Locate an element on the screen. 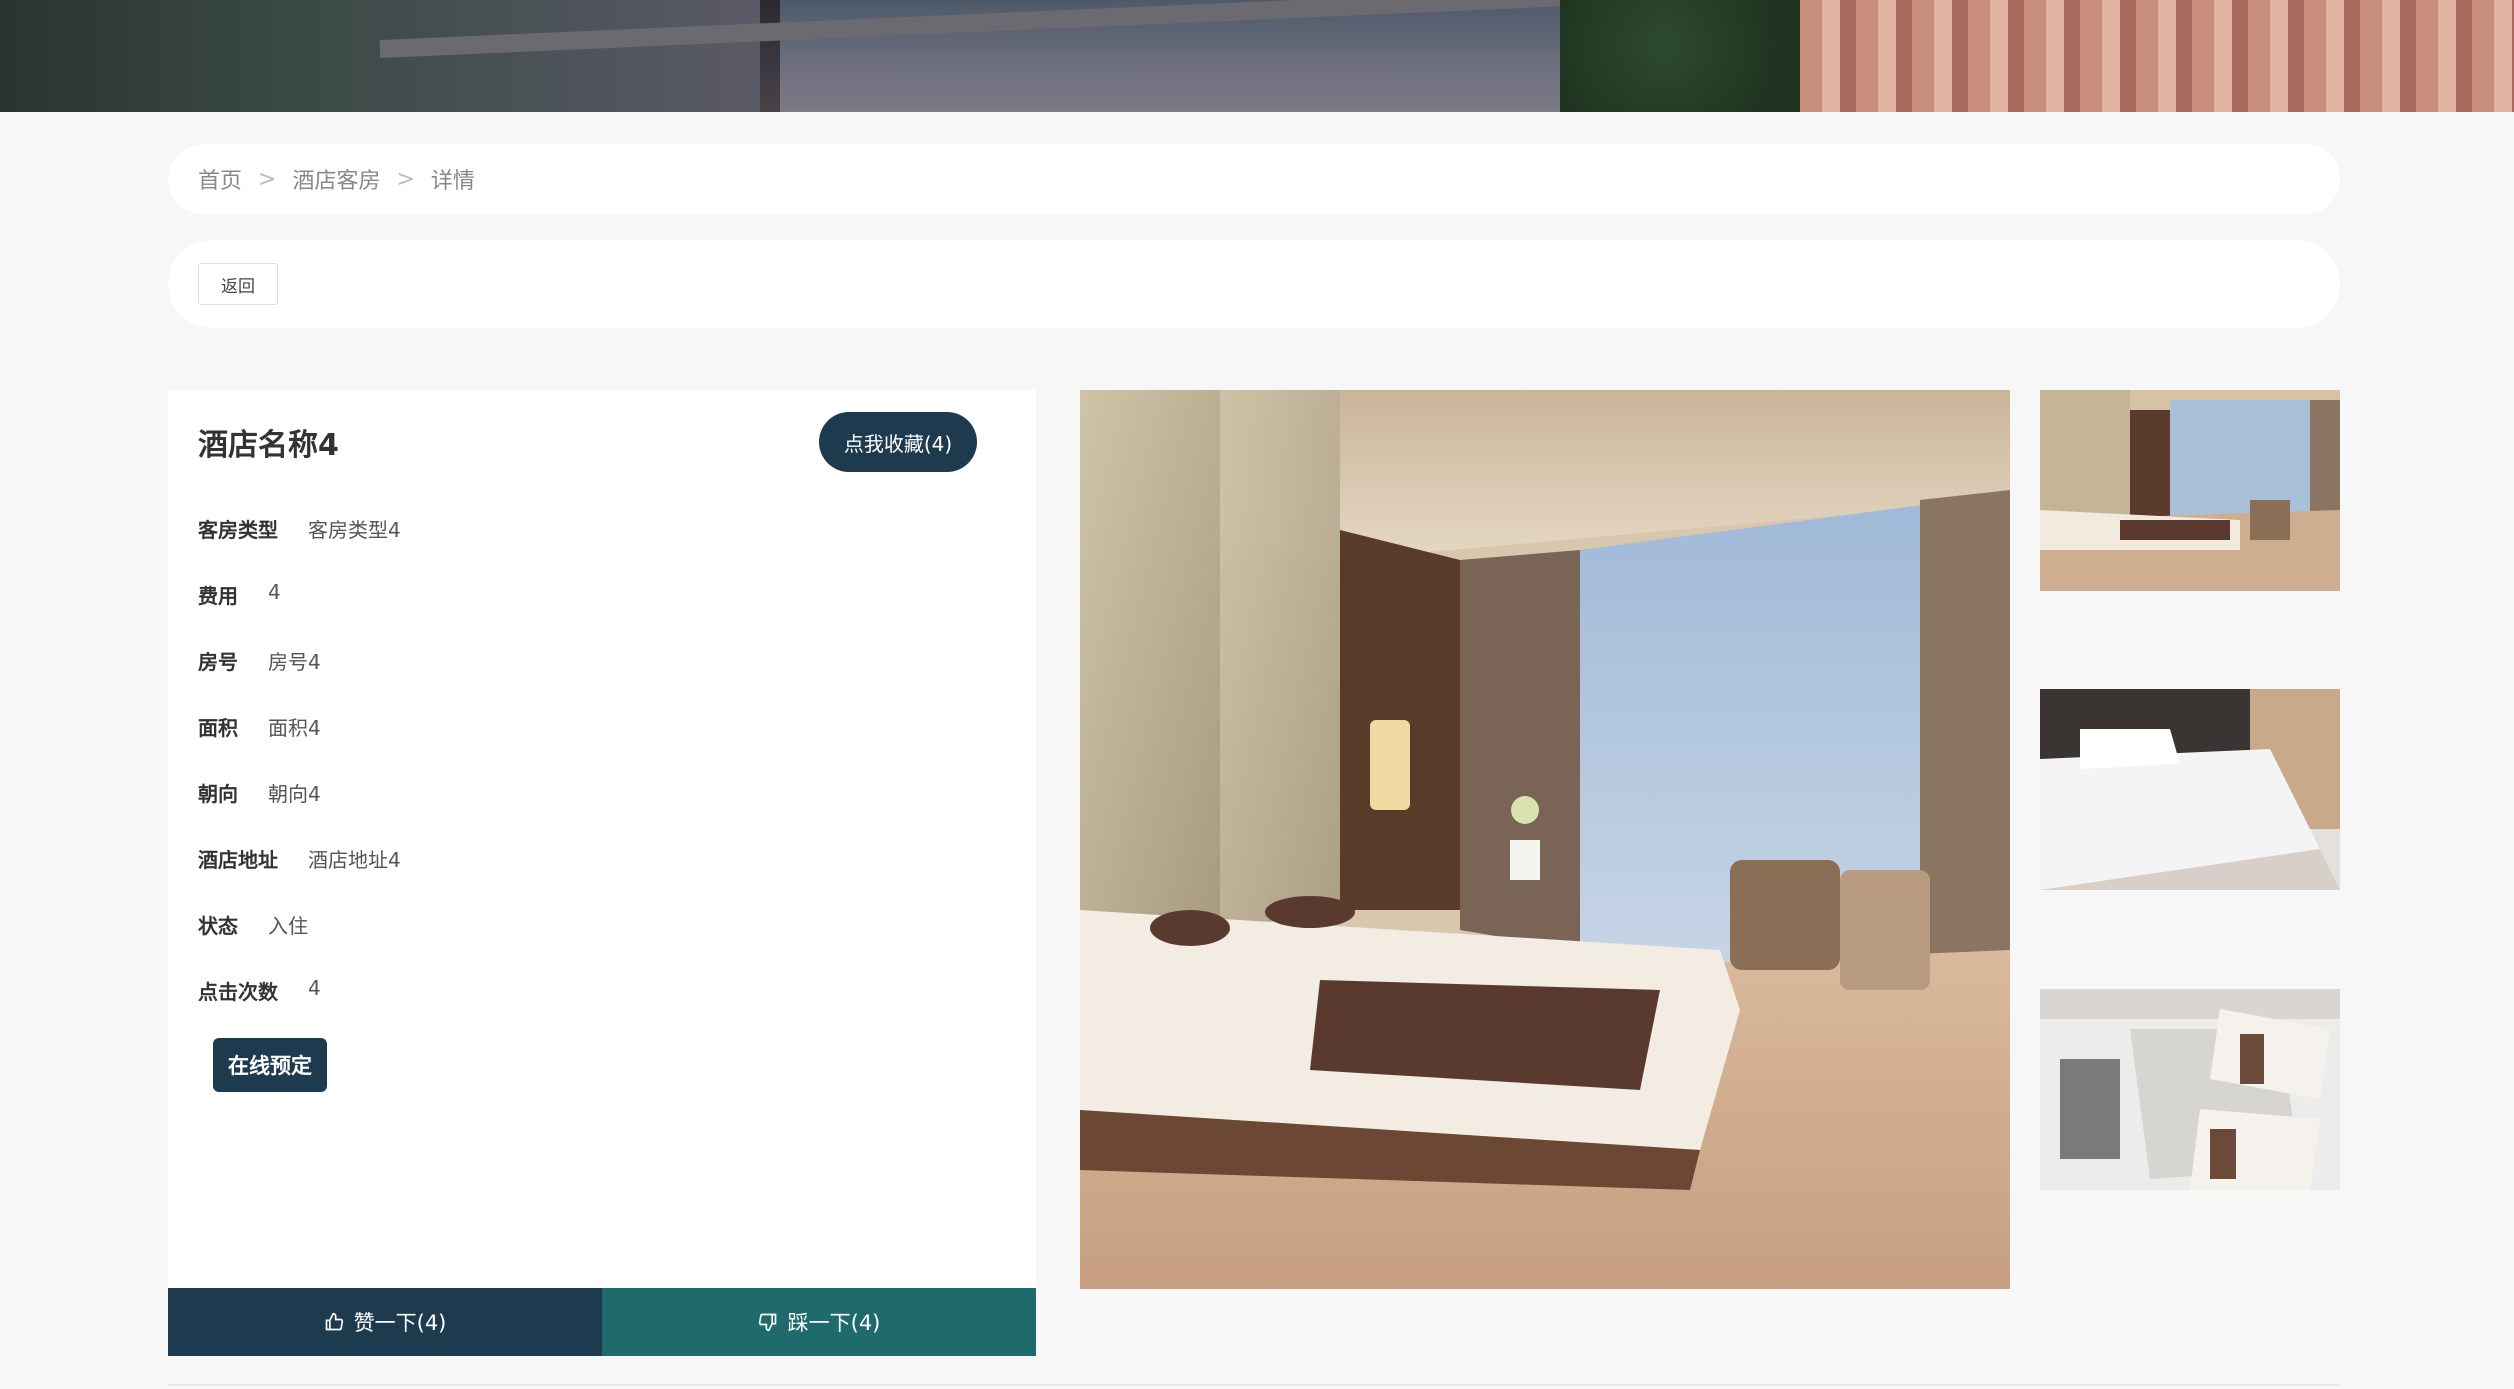 The height and width of the screenshot is (1389, 2514). like-button: 赞一下(4) is located at coordinates (385, 1322).